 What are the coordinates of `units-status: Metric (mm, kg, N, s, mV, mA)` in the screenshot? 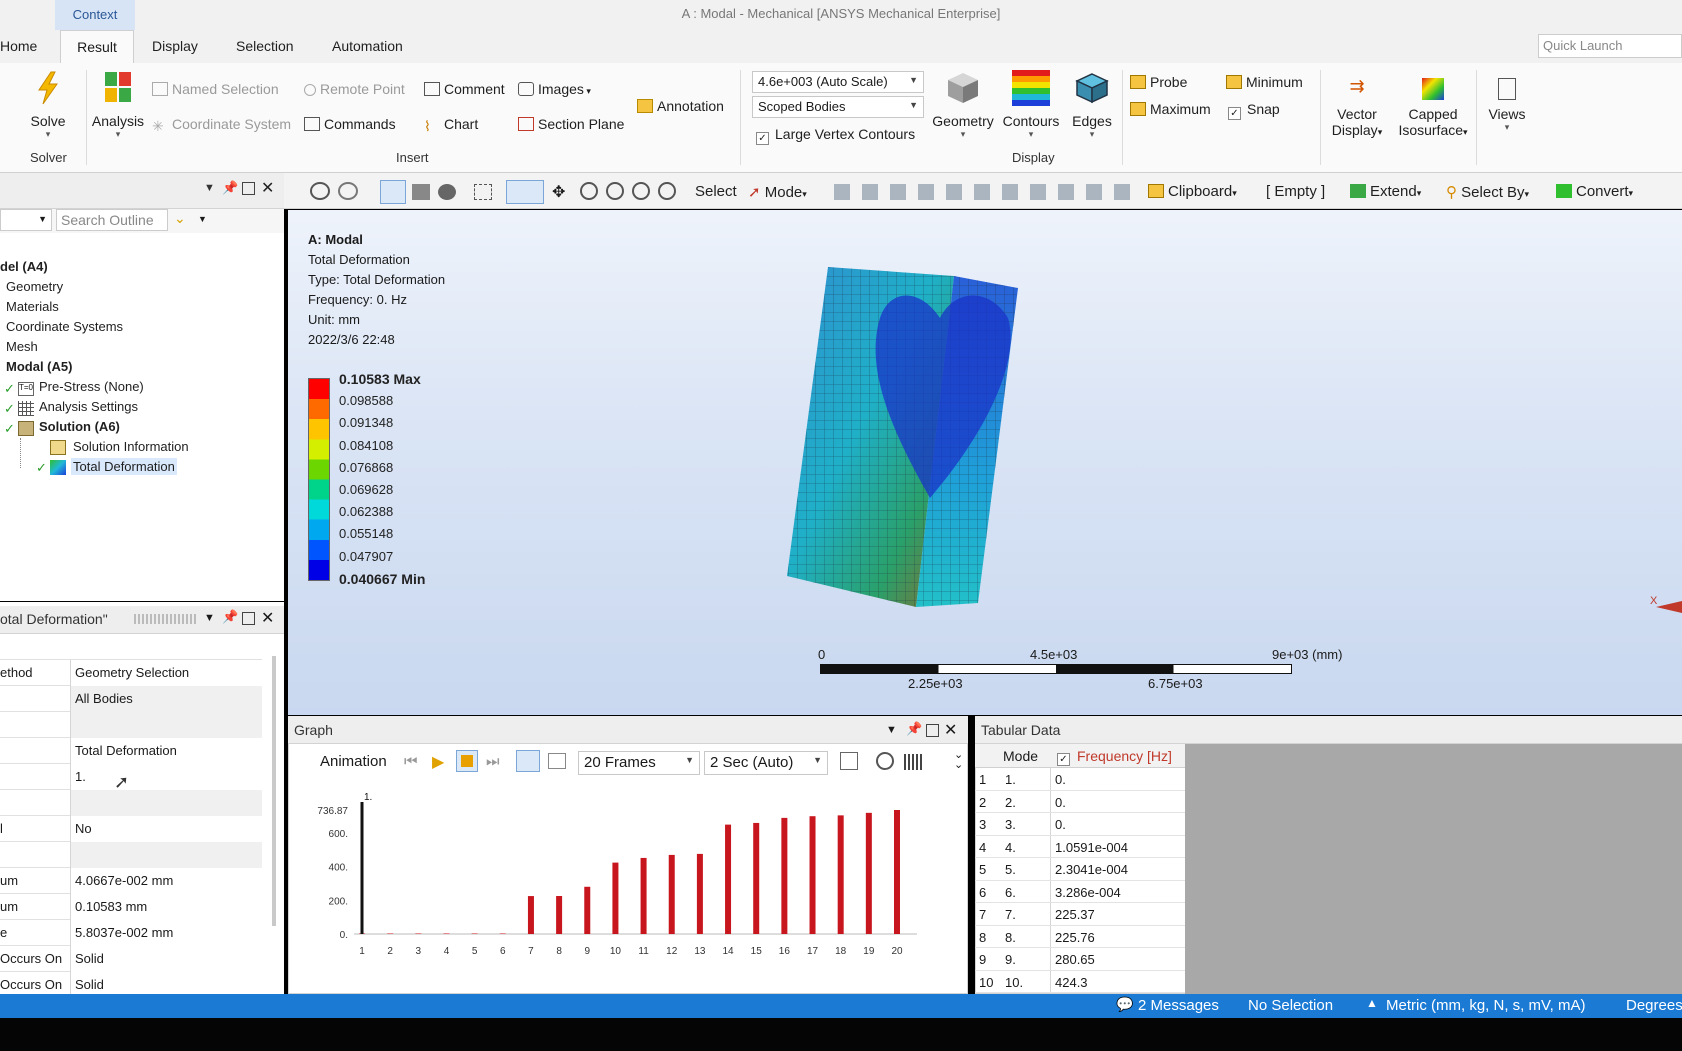 It's located at (1485, 1005).